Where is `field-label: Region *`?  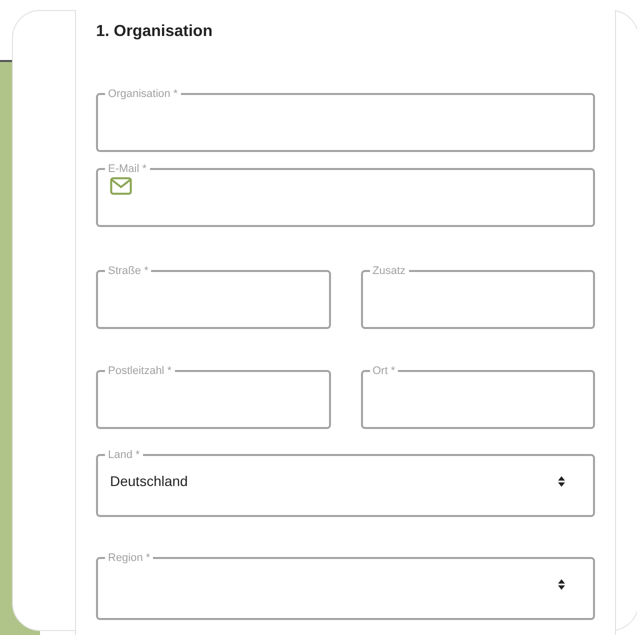
field-label: Region * is located at coordinates (129, 558).